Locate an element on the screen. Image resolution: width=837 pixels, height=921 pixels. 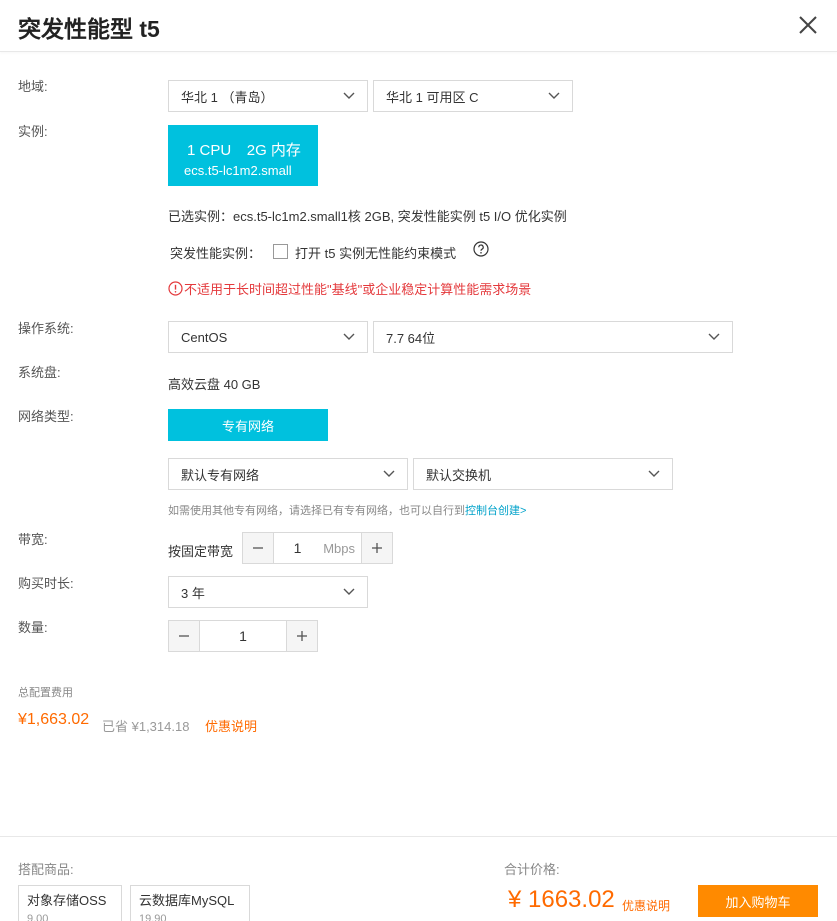
dialog-header: 突发性能型 t5 is located at coordinates (418, 26).